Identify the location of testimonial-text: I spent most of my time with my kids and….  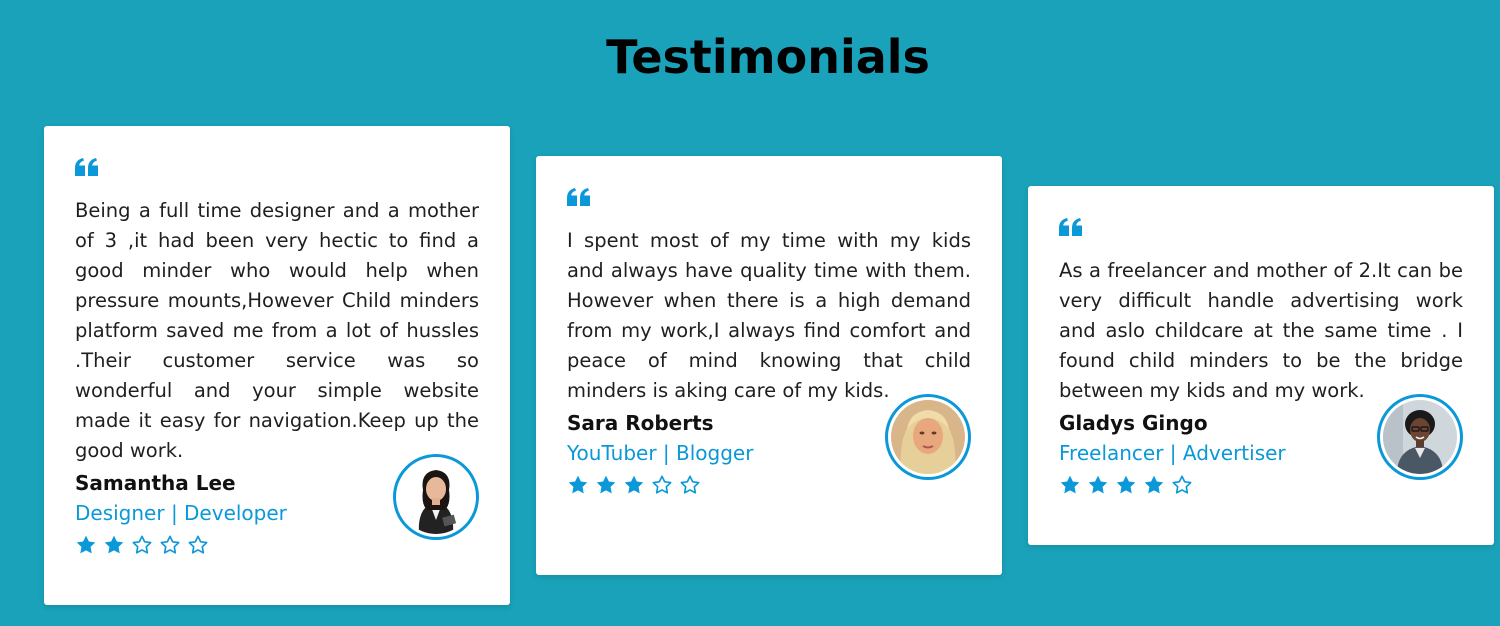
(769, 315).